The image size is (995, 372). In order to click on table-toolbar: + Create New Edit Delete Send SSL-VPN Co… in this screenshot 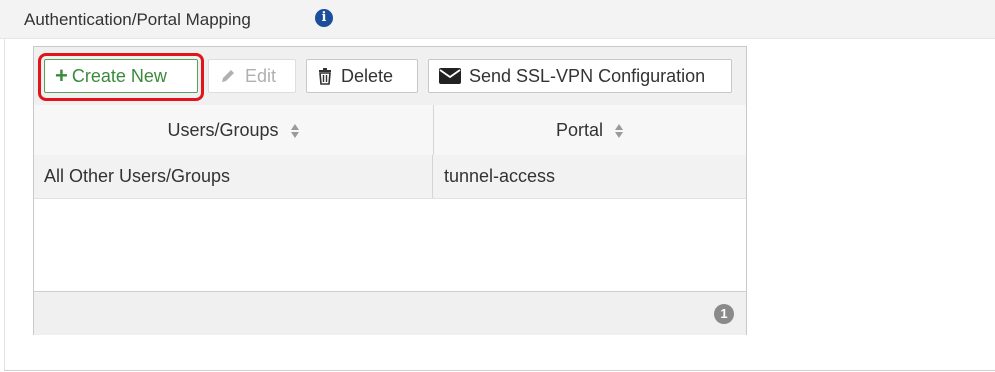, I will do `click(390, 76)`.